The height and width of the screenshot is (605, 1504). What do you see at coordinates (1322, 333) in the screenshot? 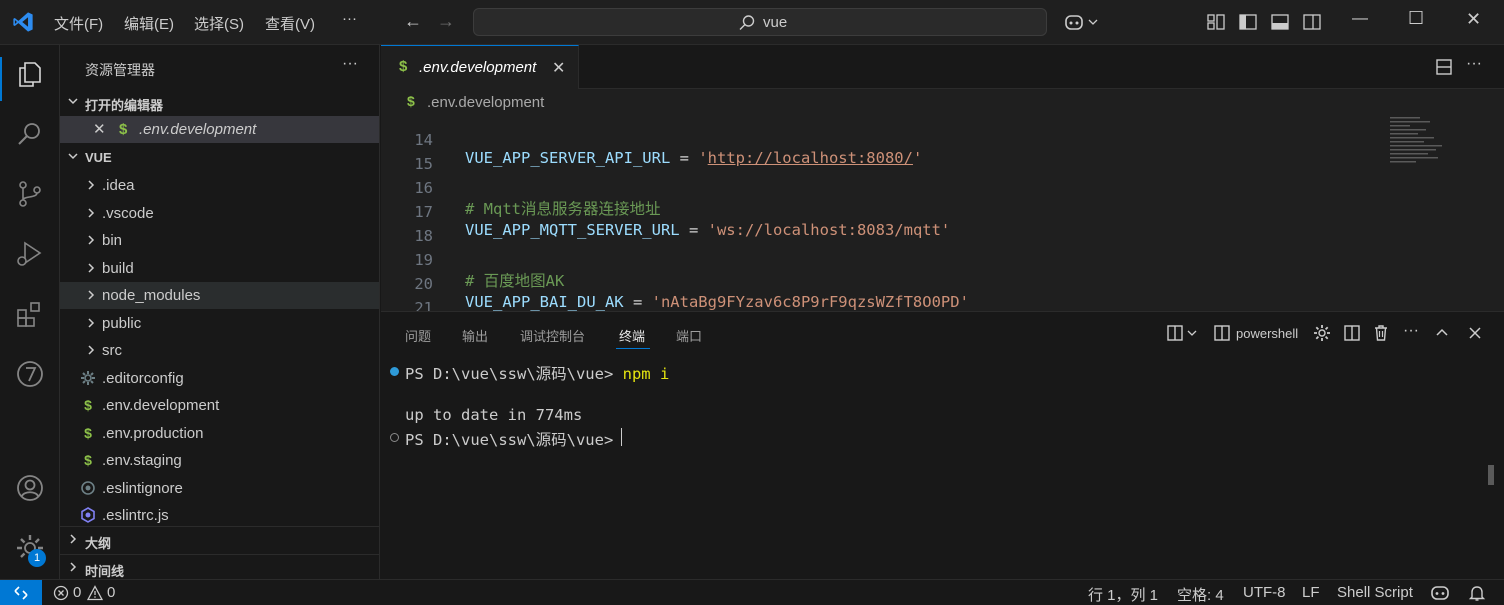
I see `terminal-settings-gear-icon` at bounding box center [1322, 333].